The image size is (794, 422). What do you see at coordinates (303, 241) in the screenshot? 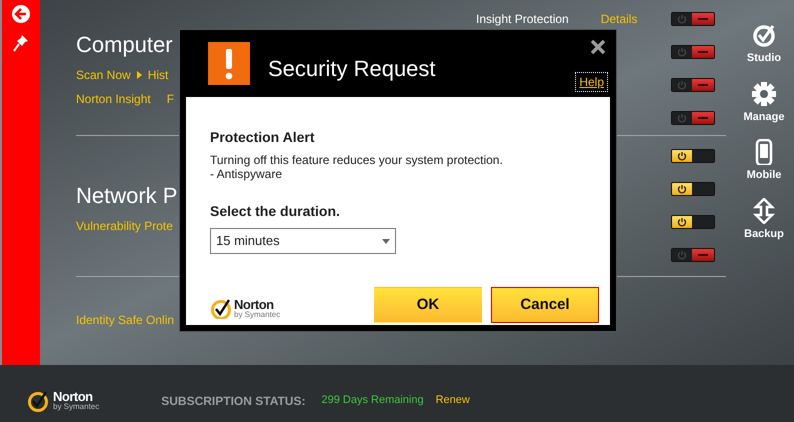
I see `duration-dropdown: 15 minutes` at bounding box center [303, 241].